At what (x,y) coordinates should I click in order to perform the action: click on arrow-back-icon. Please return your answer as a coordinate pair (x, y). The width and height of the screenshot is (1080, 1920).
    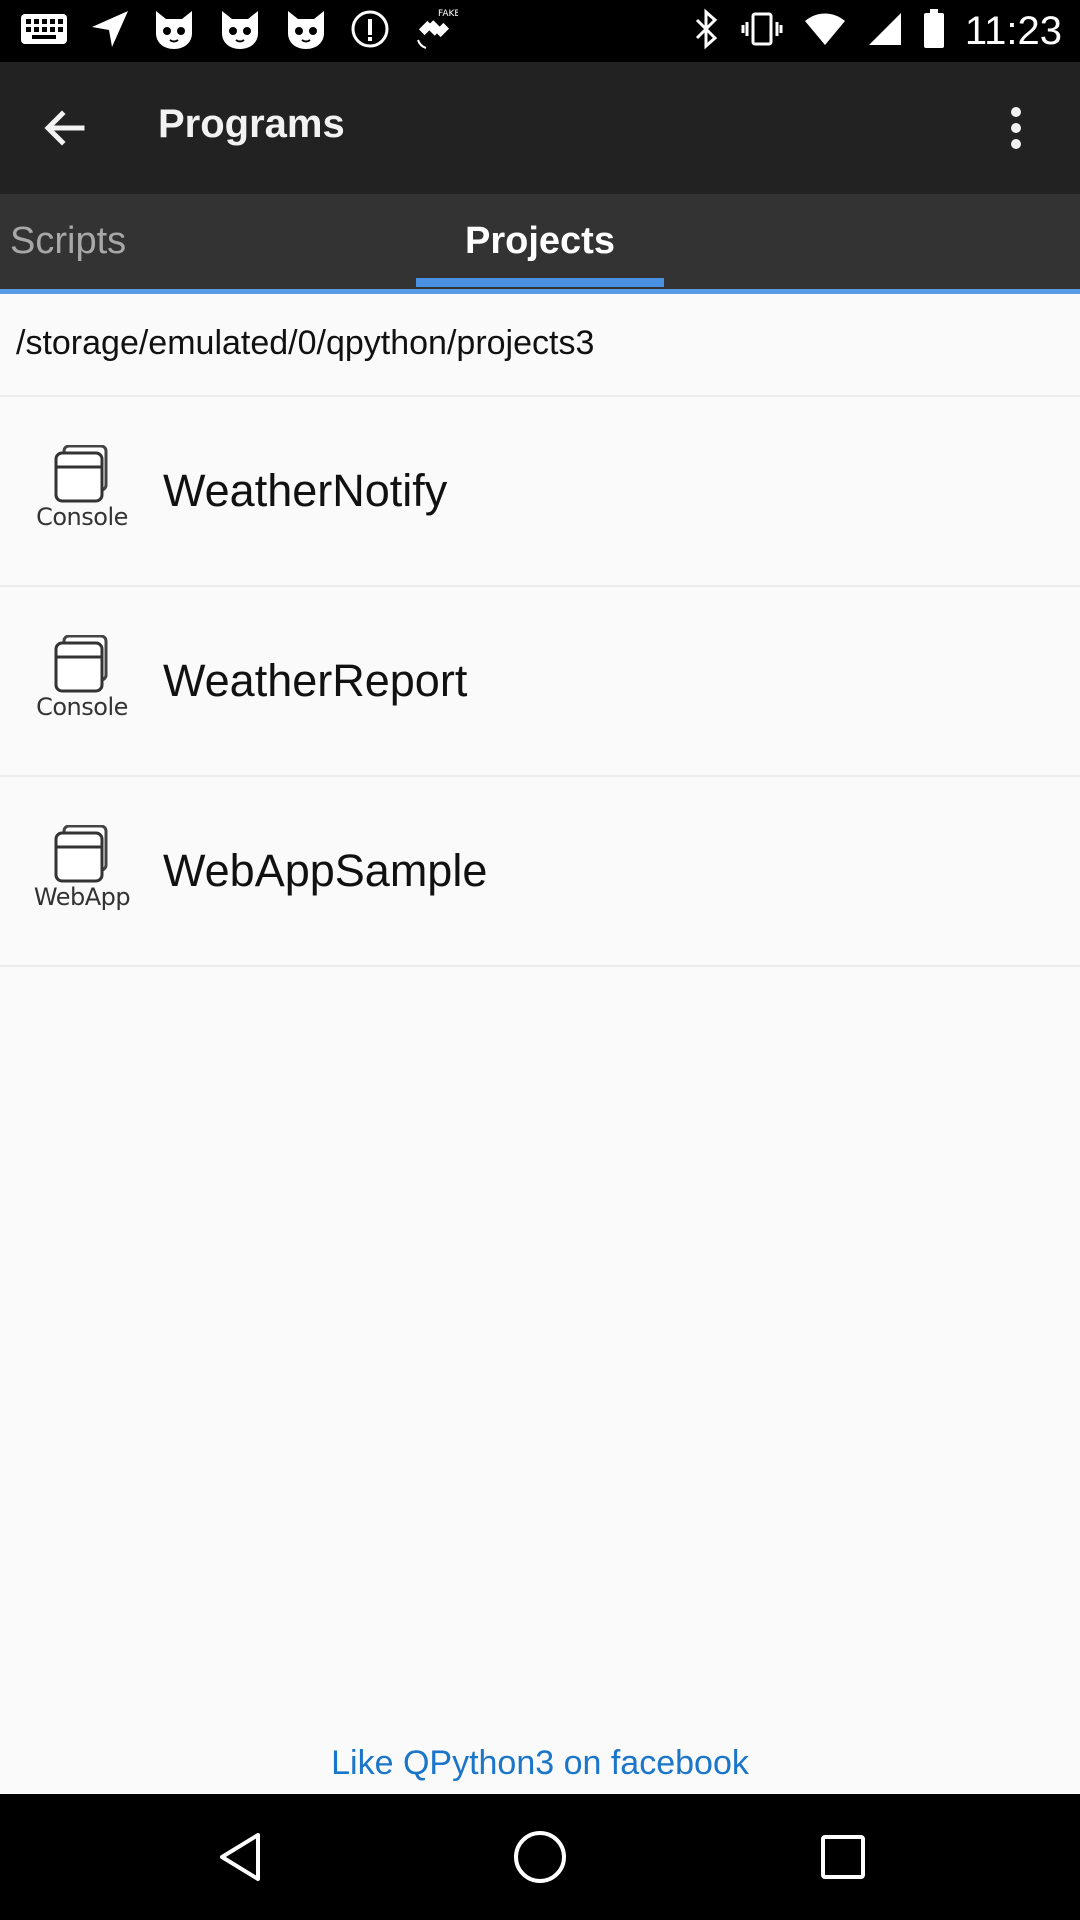
    Looking at the image, I should click on (64, 128).